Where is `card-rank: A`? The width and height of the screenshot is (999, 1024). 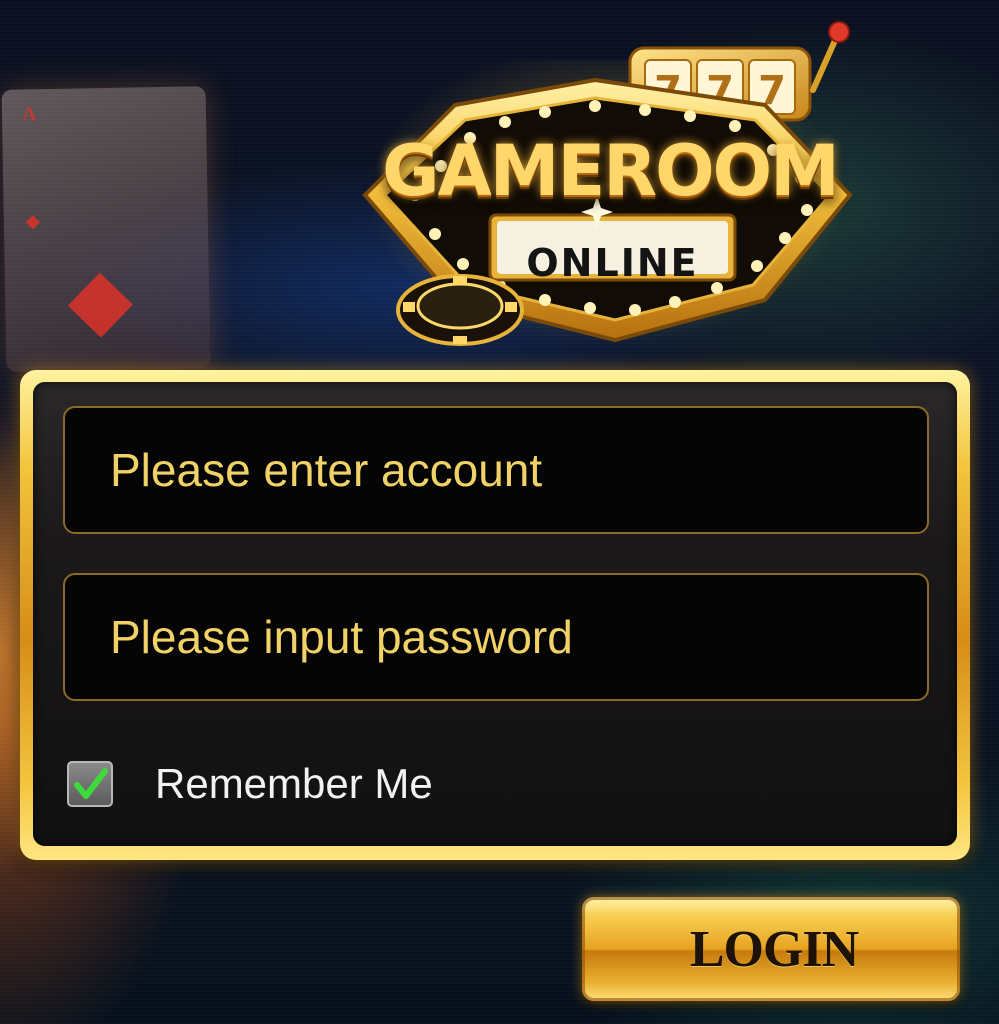 card-rank: A is located at coordinates (29, 114).